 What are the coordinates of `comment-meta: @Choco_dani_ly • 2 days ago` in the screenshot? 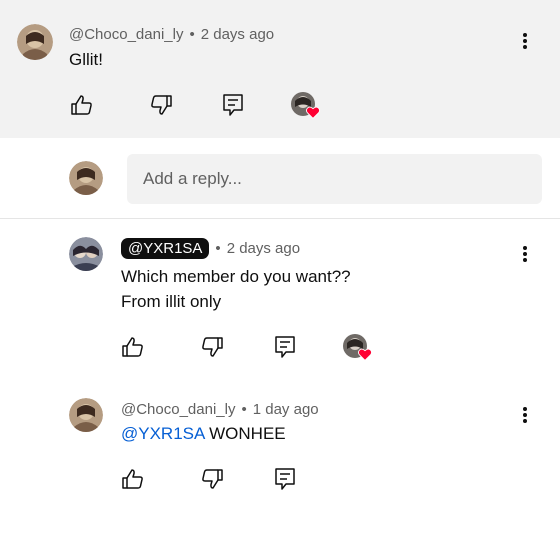 It's located at (171, 34).